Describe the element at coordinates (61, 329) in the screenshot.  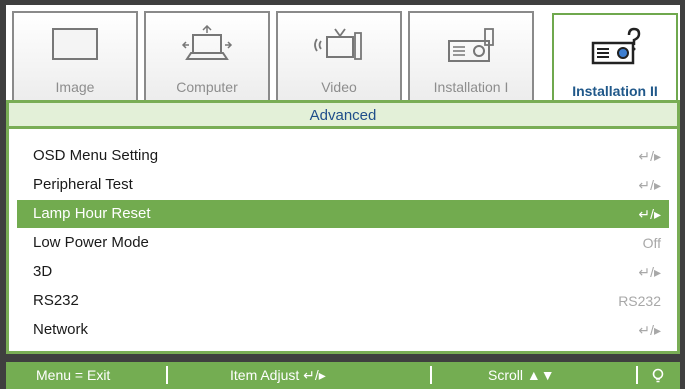
I see `item-label: Network` at that location.